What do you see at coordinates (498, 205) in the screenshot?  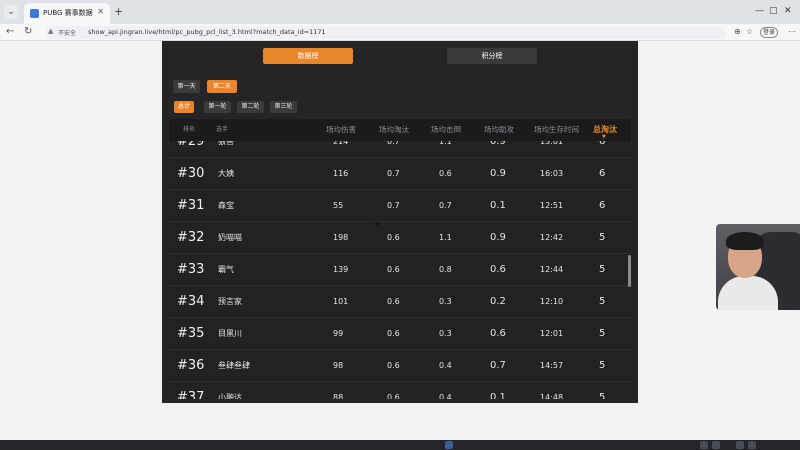 I see `cell-avg-assists: 0.1` at bounding box center [498, 205].